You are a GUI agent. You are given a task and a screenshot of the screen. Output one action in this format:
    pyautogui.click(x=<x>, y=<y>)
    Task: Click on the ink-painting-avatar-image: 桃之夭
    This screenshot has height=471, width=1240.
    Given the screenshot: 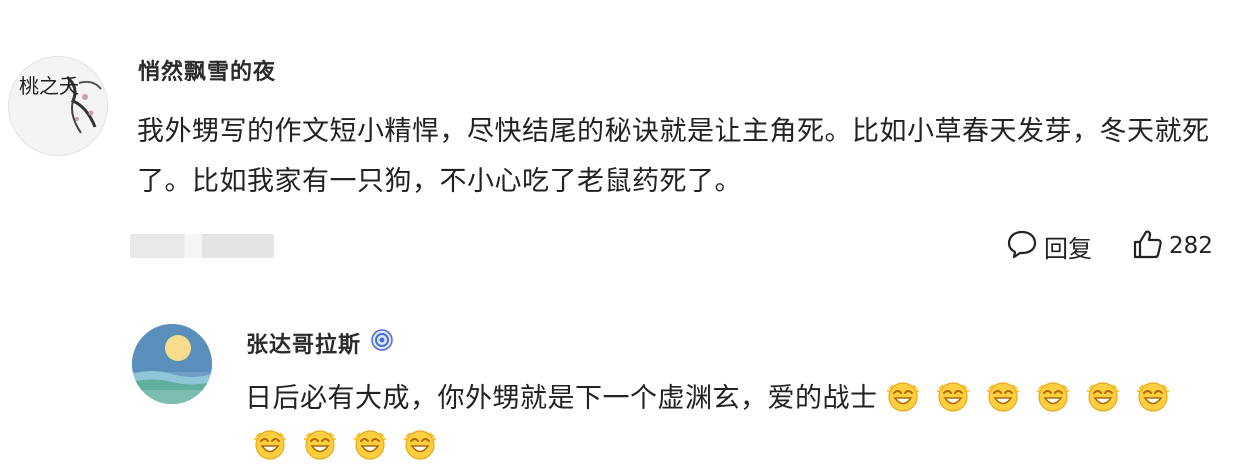 What is the action you would take?
    pyautogui.click(x=58, y=106)
    